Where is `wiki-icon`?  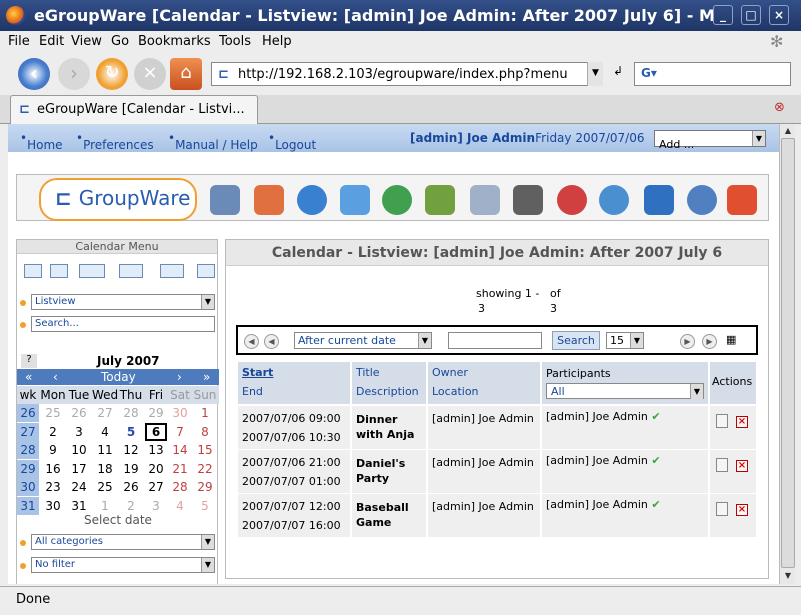
wiki-icon is located at coordinates (702, 200).